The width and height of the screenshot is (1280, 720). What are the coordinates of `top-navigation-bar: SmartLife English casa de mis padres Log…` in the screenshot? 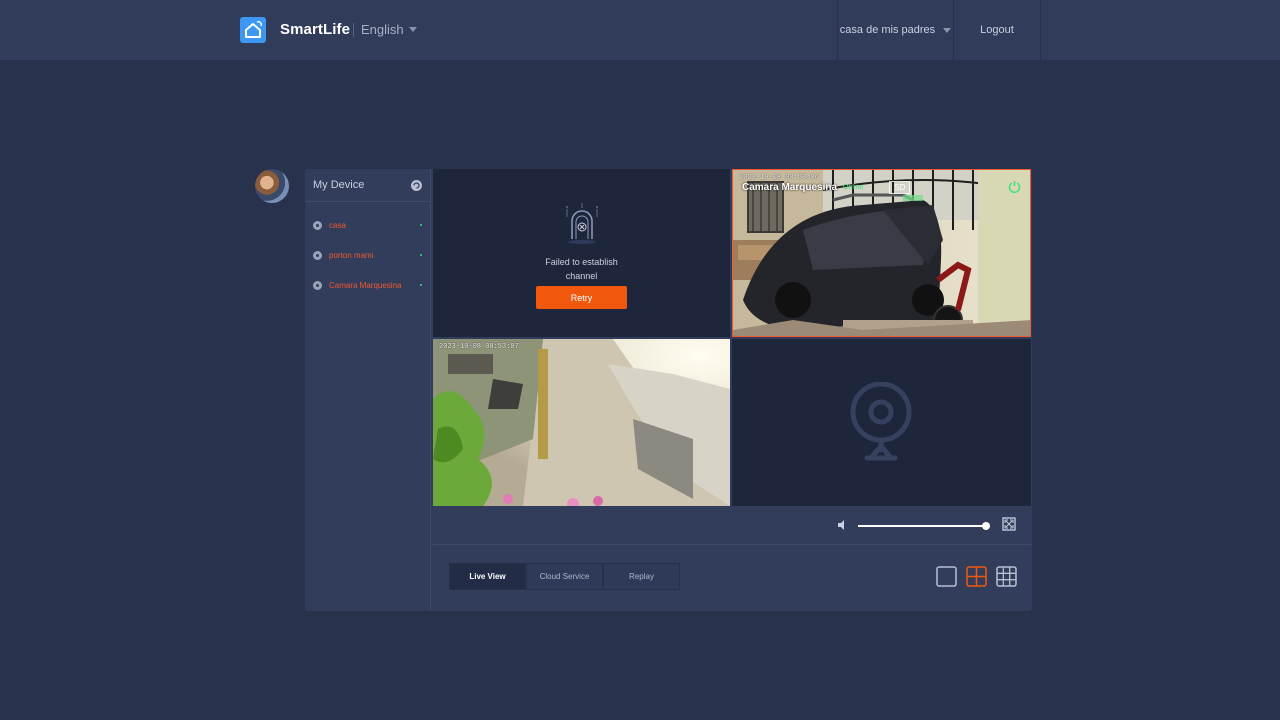 It's located at (640, 30).